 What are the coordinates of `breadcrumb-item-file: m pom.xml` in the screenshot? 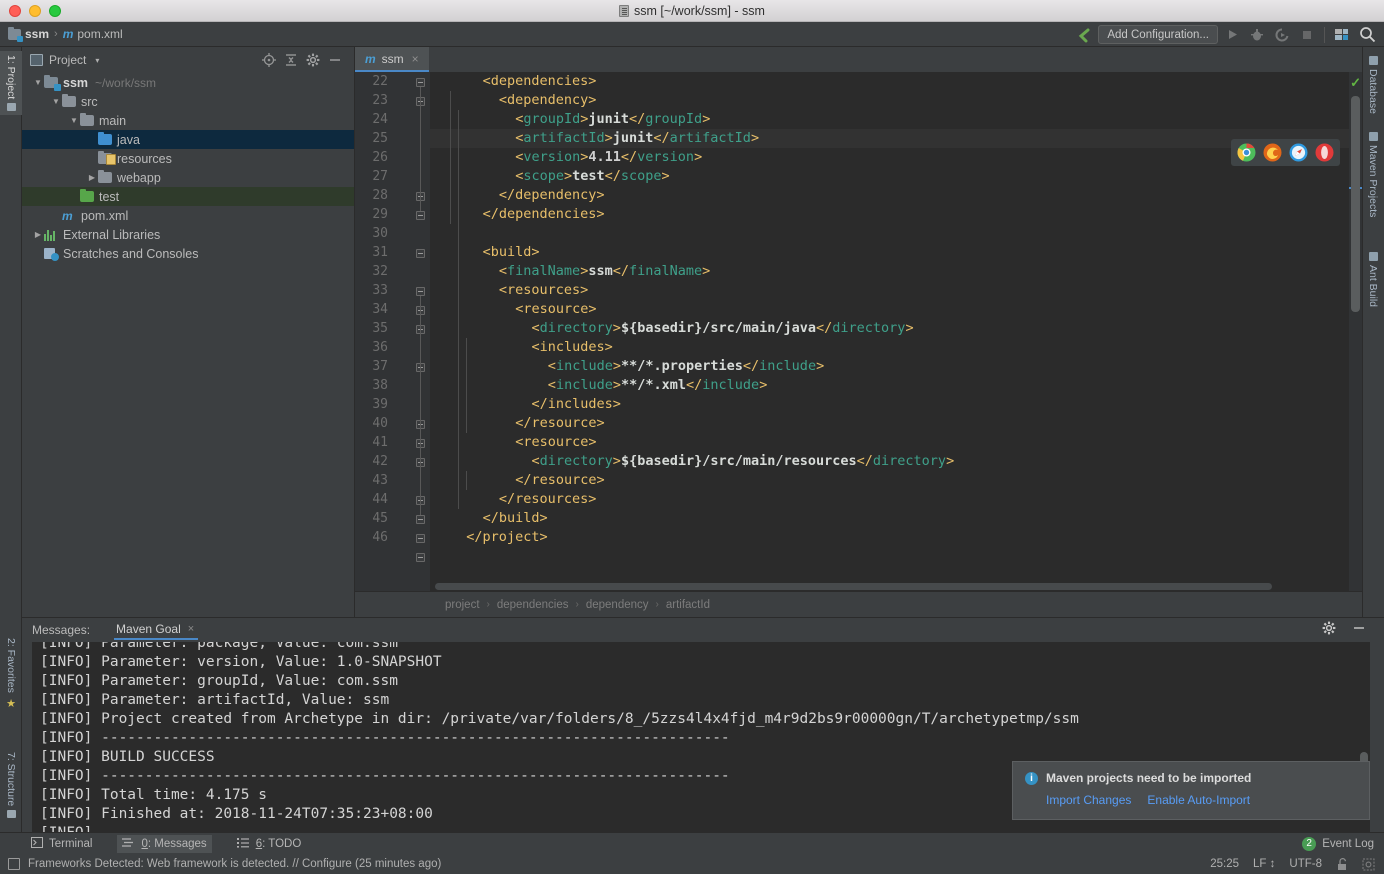 It's located at (93, 34).